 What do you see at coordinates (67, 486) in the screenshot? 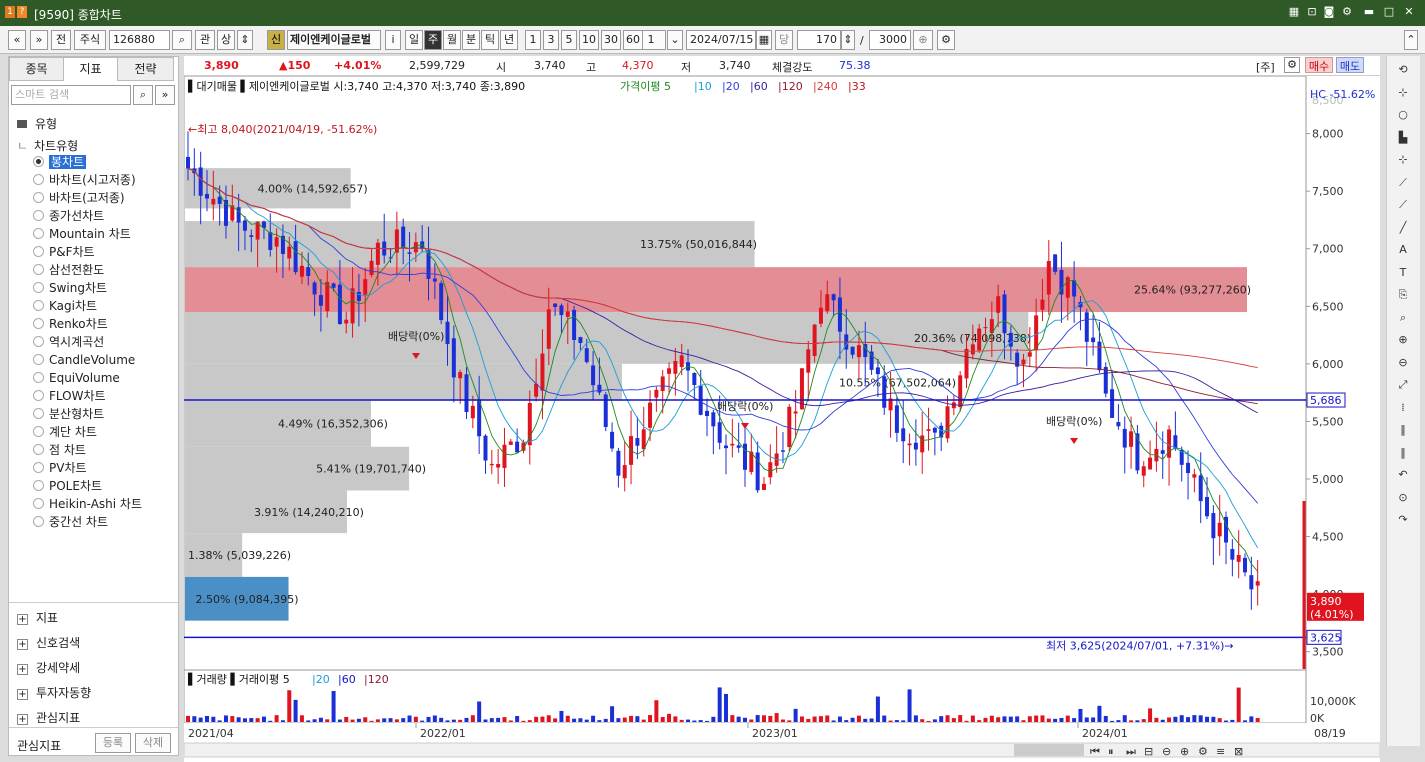
I see `chart-type-item: POLE차트` at bounding box center [67, 486].